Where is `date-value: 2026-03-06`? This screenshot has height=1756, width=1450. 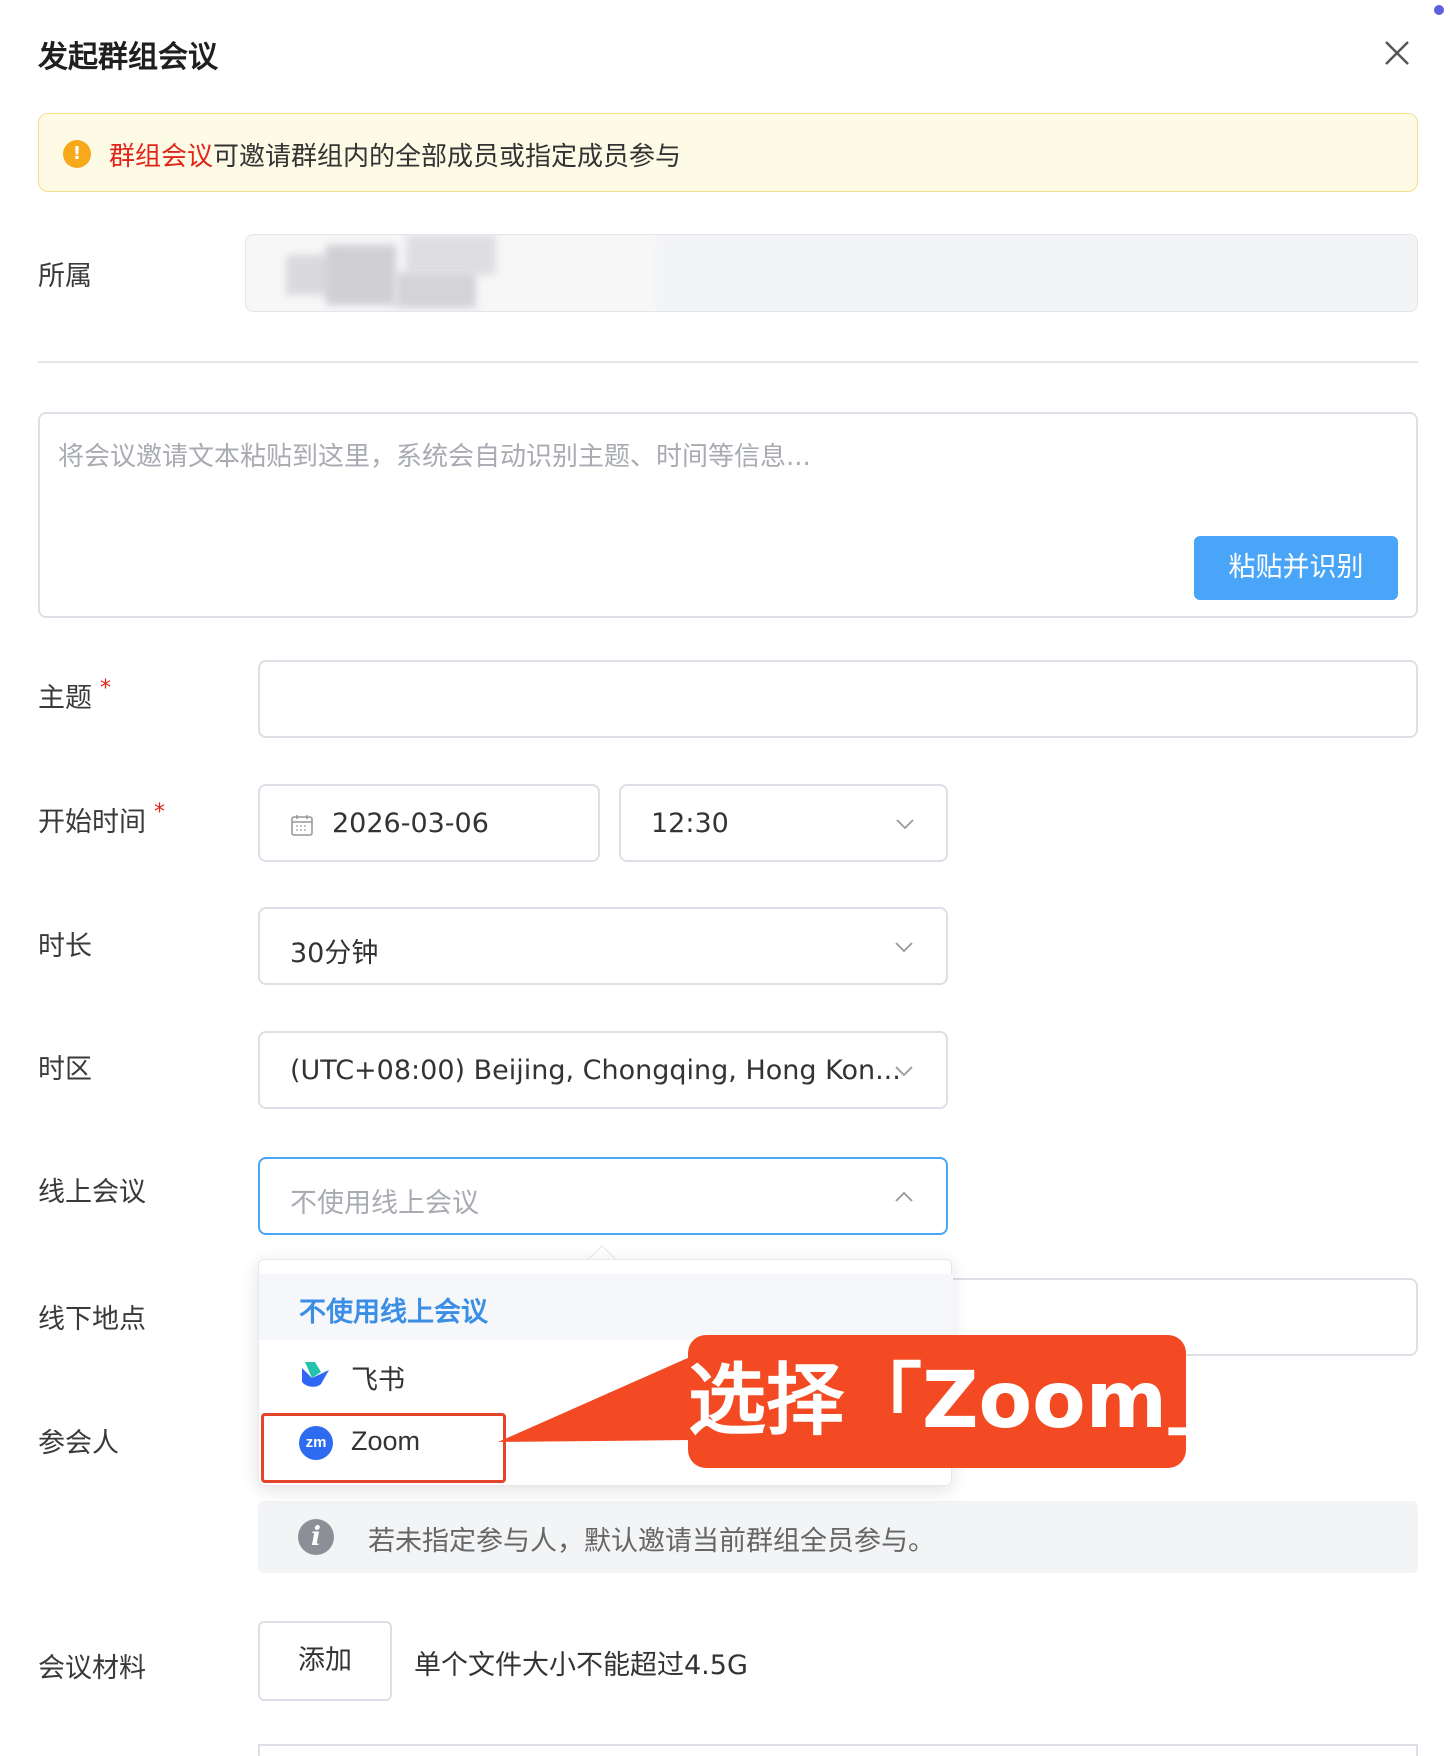
date-value: 2026-03-06 is located at coordinates (410, 823).